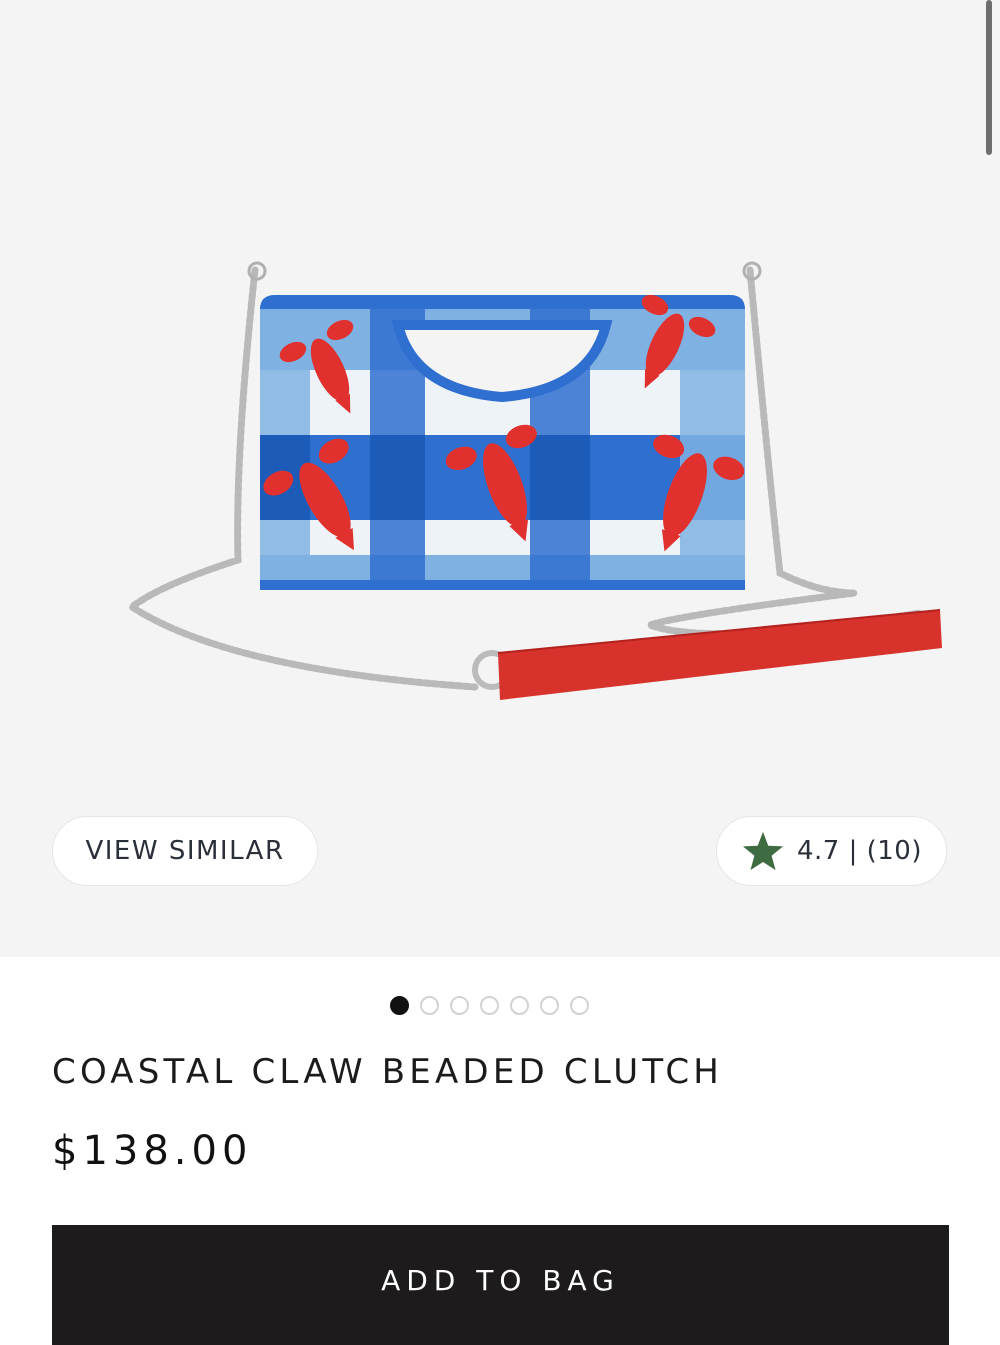  I want to click on rating-badge: 4.7 | (10), so click(831, 851).